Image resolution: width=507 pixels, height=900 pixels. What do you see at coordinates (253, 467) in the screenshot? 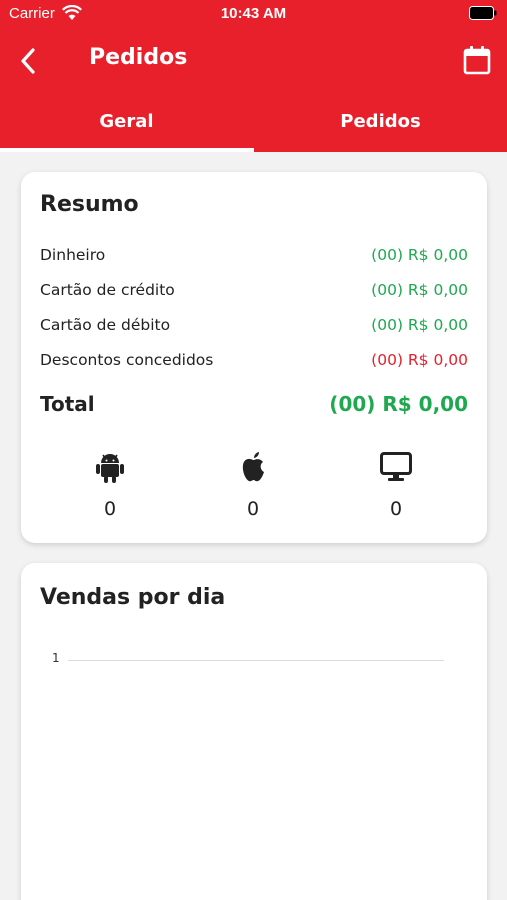
I see `apple-icon` at bounding box center [253, 467].